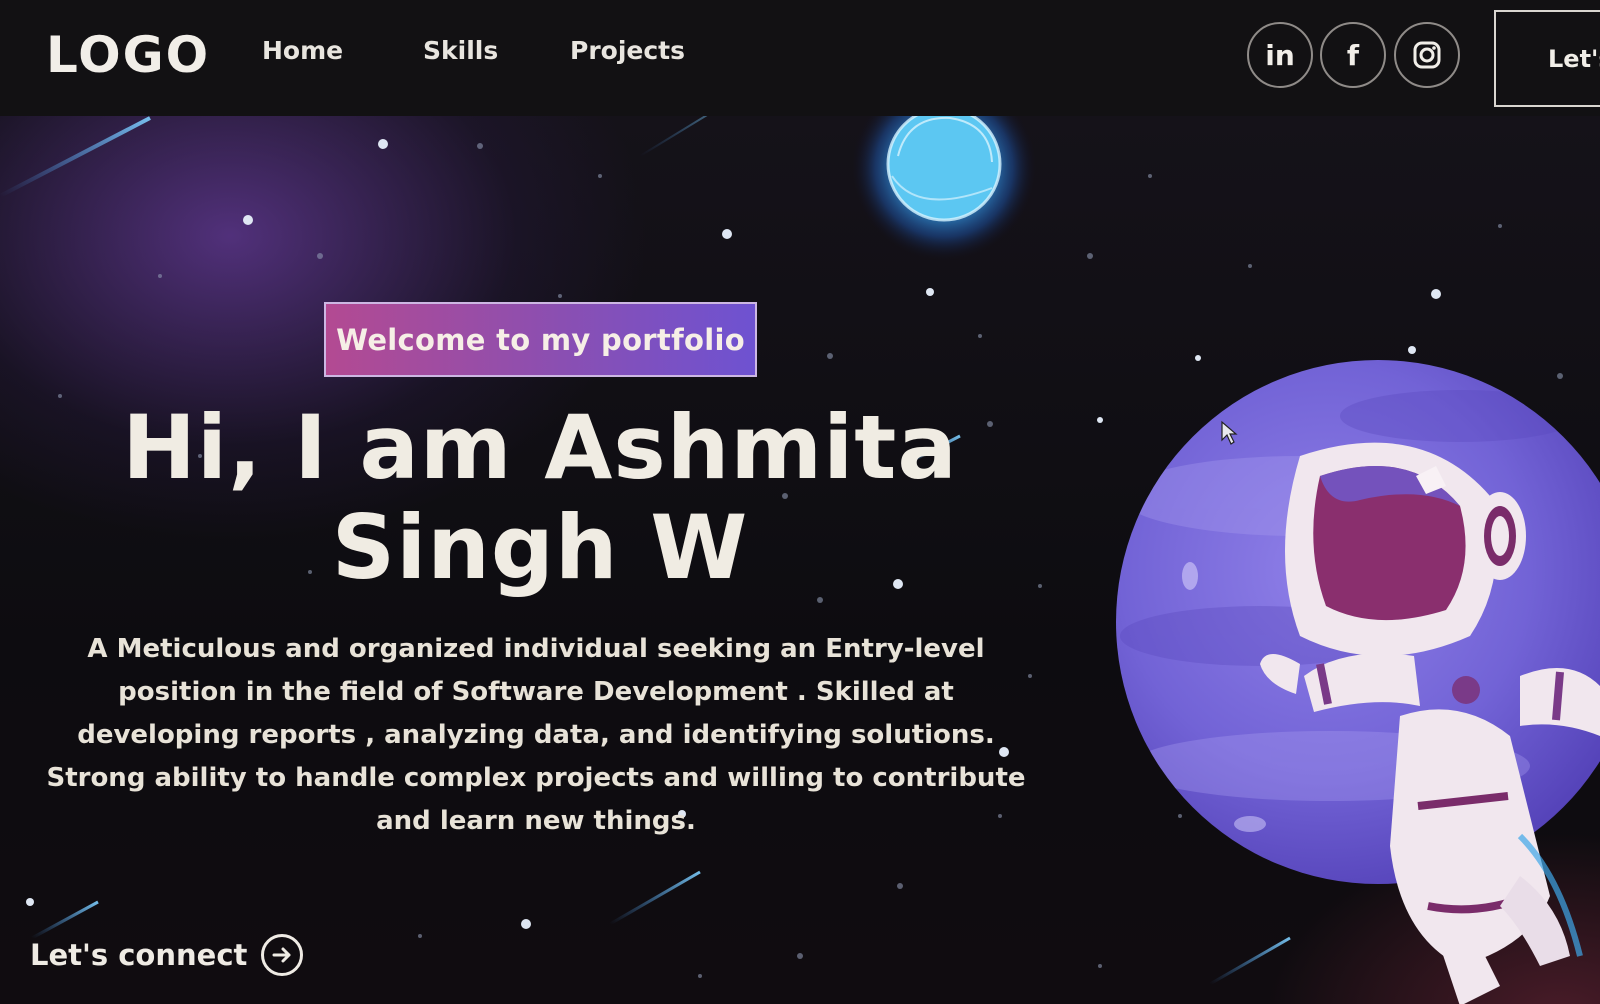  What do you see at coordinates (627, 50) in the screenshot?
I see `nav-link-projects: Projects` at bounding box center [627, 50].